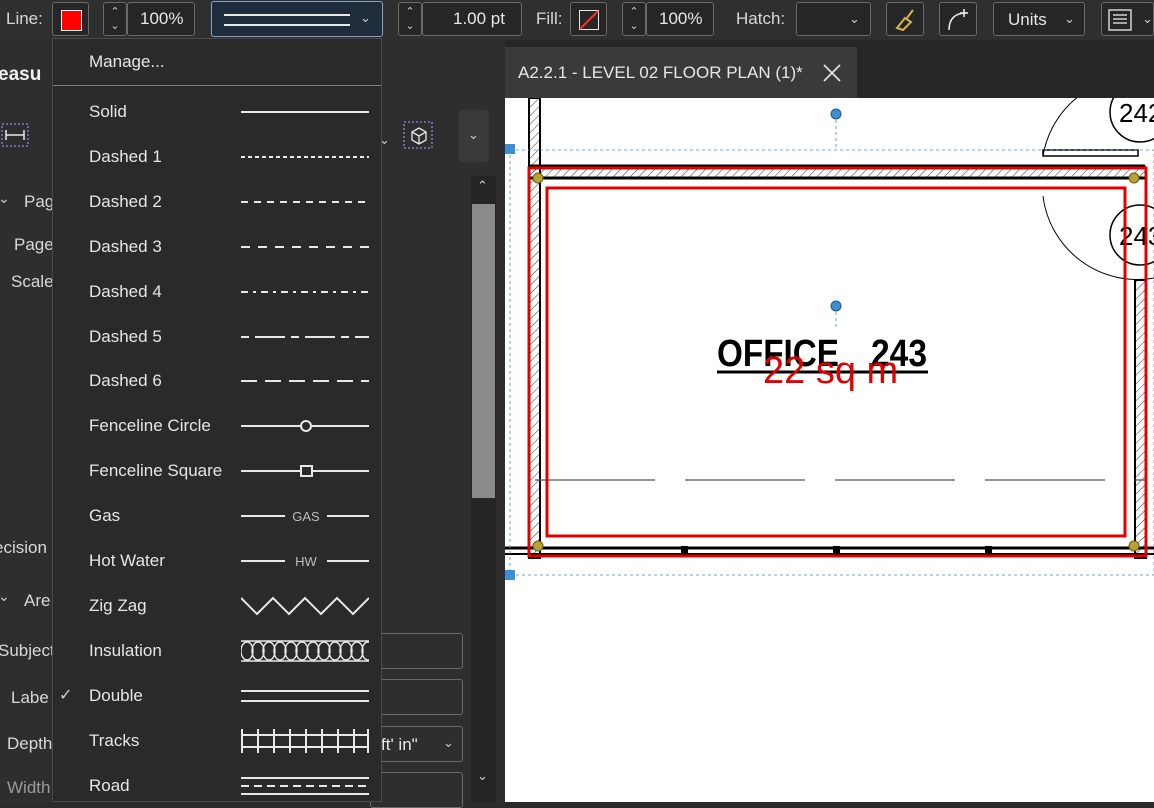  Describe the element at coordinates (70, 19) in the screenshot. I see `line-color-button` at that location.